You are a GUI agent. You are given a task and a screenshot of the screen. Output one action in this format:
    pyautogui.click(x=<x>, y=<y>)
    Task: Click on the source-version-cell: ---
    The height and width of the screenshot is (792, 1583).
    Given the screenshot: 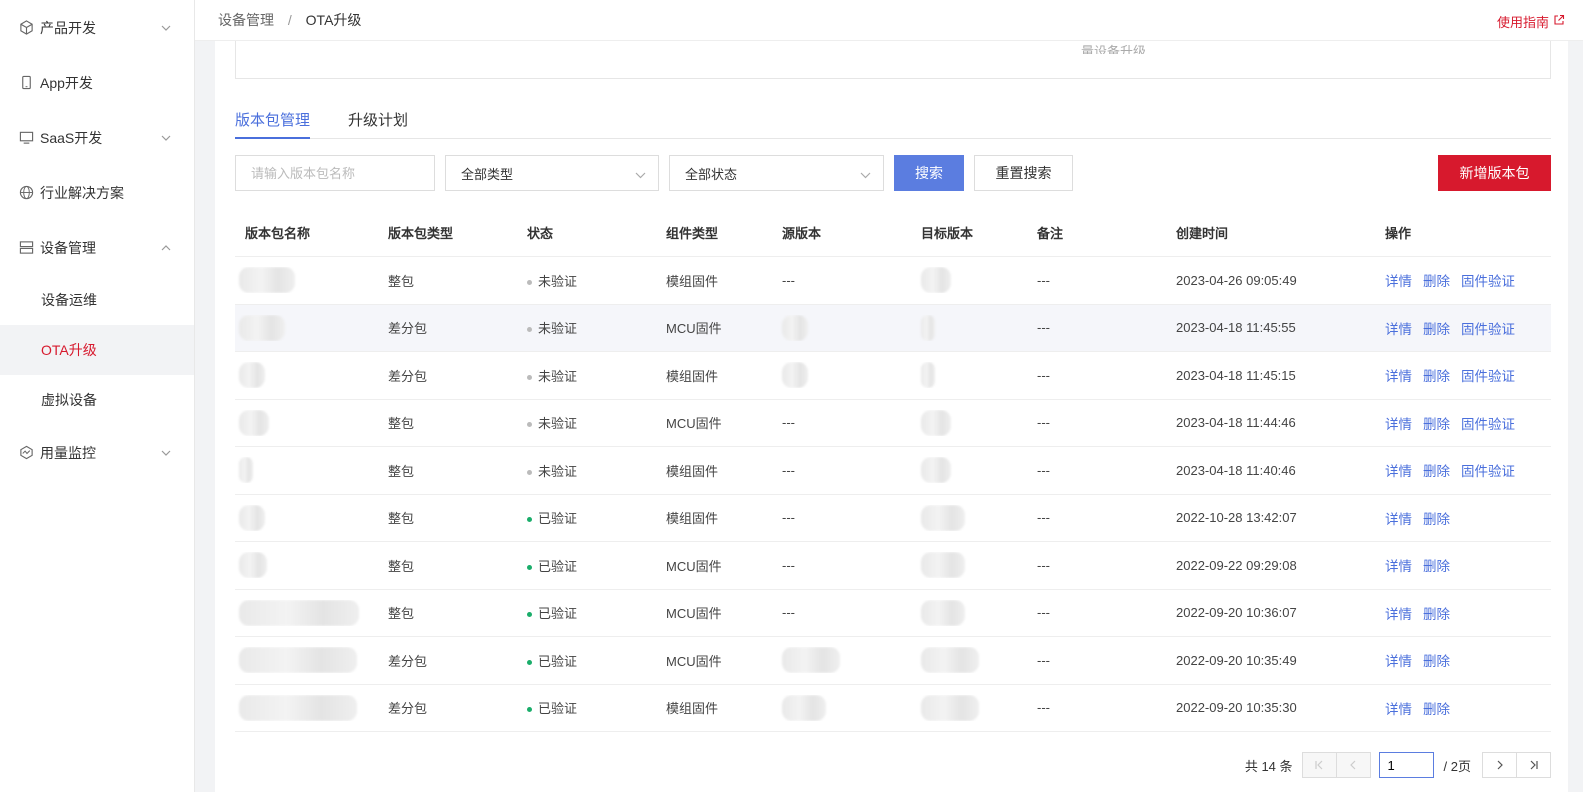 What is the action you would take?
    pyautogui.click(x=788, y=613)
    